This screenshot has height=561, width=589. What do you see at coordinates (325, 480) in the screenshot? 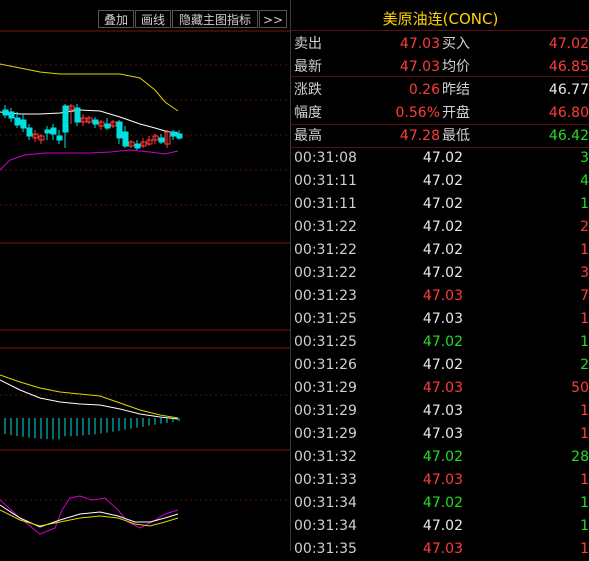
I see `tick-time: 00:31:33` at bounding box center [325, 480].